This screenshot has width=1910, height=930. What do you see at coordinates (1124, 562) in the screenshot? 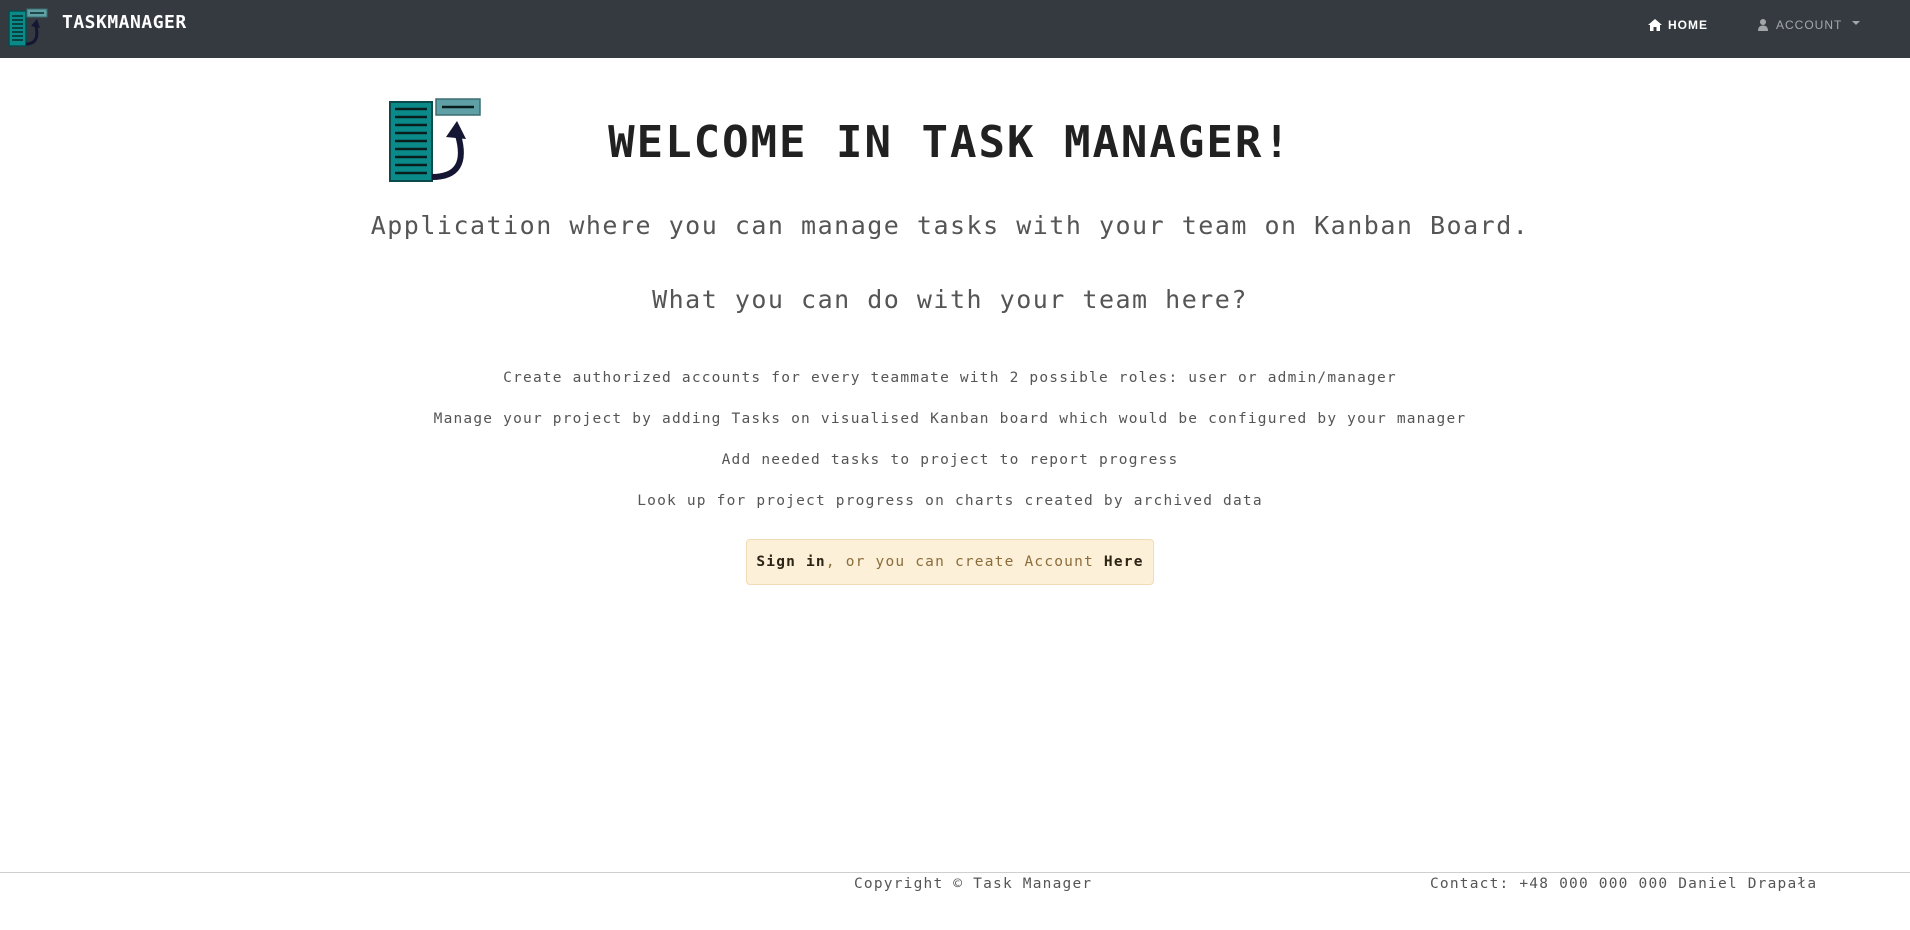
I see `create-account-link: Here` at bounding box center [1124, 562].